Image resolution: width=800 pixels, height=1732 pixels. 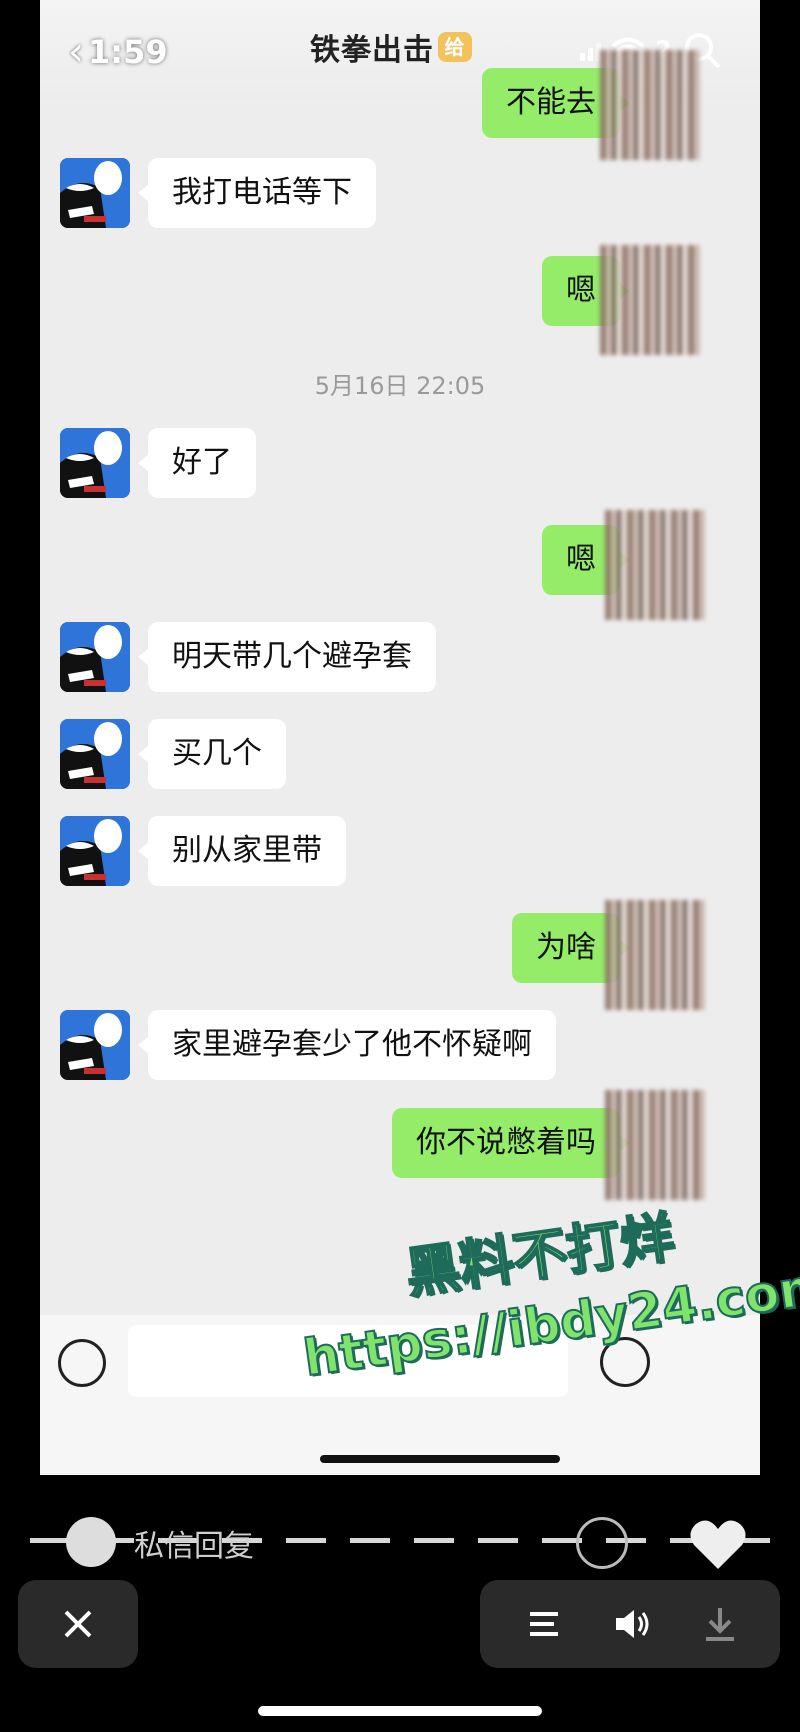 What do you see at coordinates (82, 1363) in the screenshot?
I see `voice-input-icon` at bounding box center [82, 1363].